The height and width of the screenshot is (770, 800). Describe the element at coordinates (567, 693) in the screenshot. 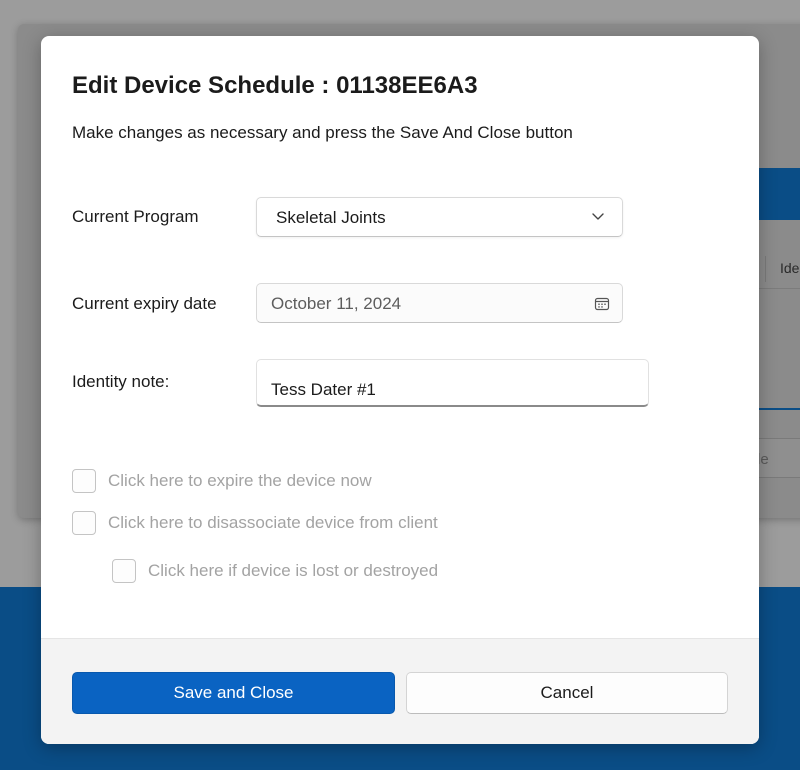

I see `cancel-button: Cancel` at that location.